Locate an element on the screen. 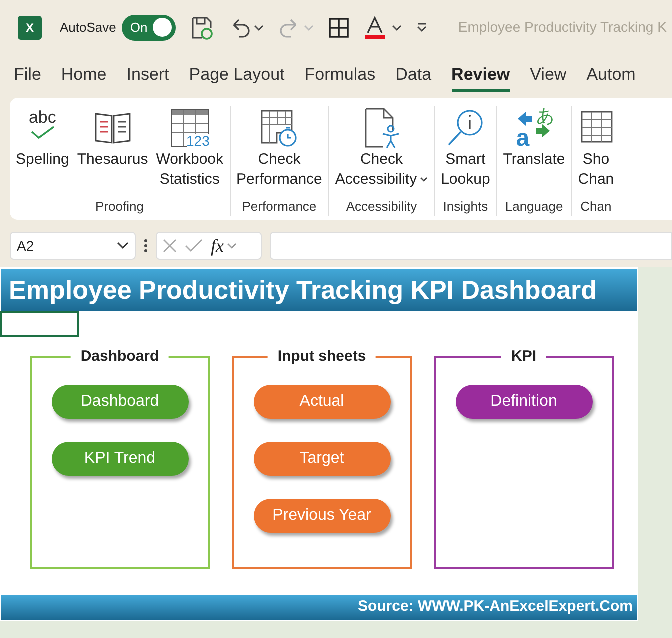 The height and width of the screenshot is (638, 672). app-logo: X is located at coordinates (30, 28).